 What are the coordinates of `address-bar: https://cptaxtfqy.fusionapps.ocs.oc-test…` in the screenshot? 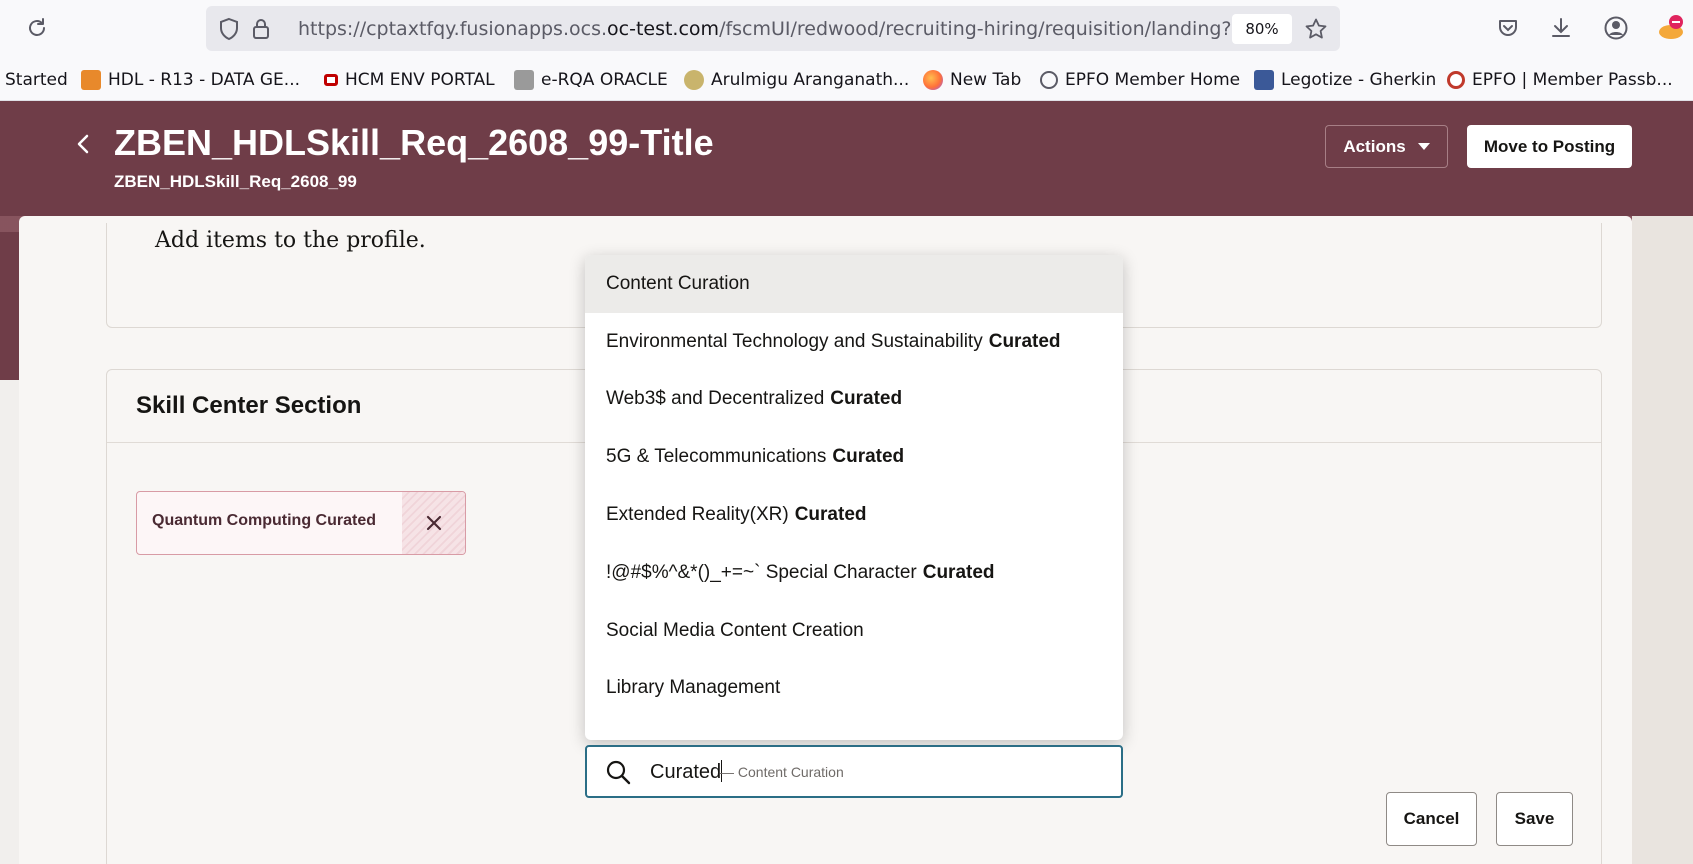 It's located at (773, 28).